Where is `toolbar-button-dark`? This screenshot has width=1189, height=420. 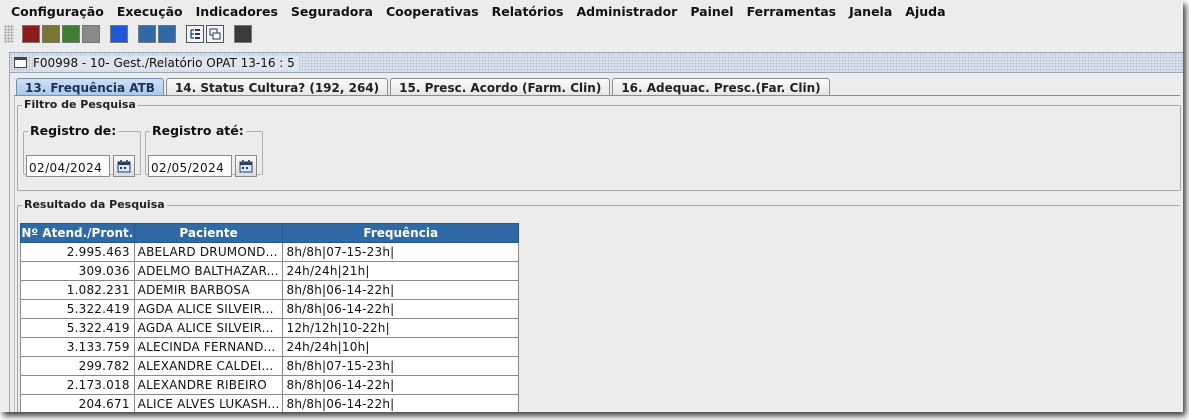 toolbar-button-dark is located at coordinates (243, 34).